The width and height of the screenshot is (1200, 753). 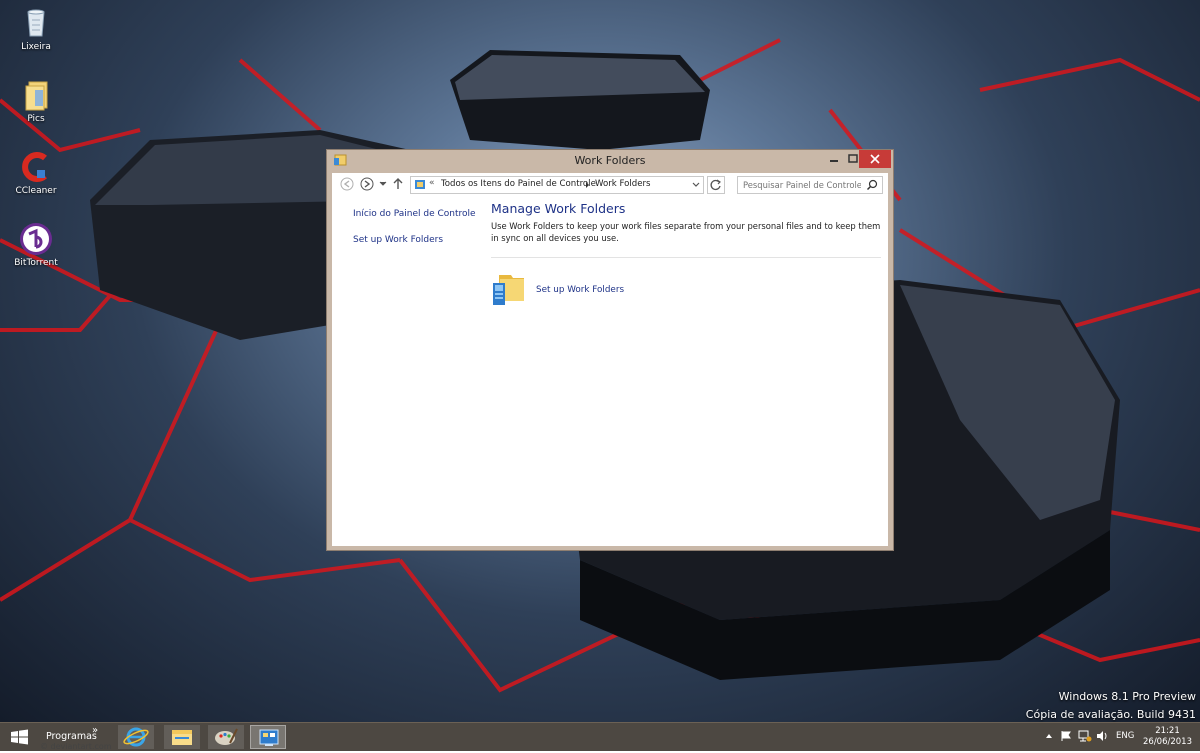 I want to click on ccleaner-icon, so click(x=36, y=167).